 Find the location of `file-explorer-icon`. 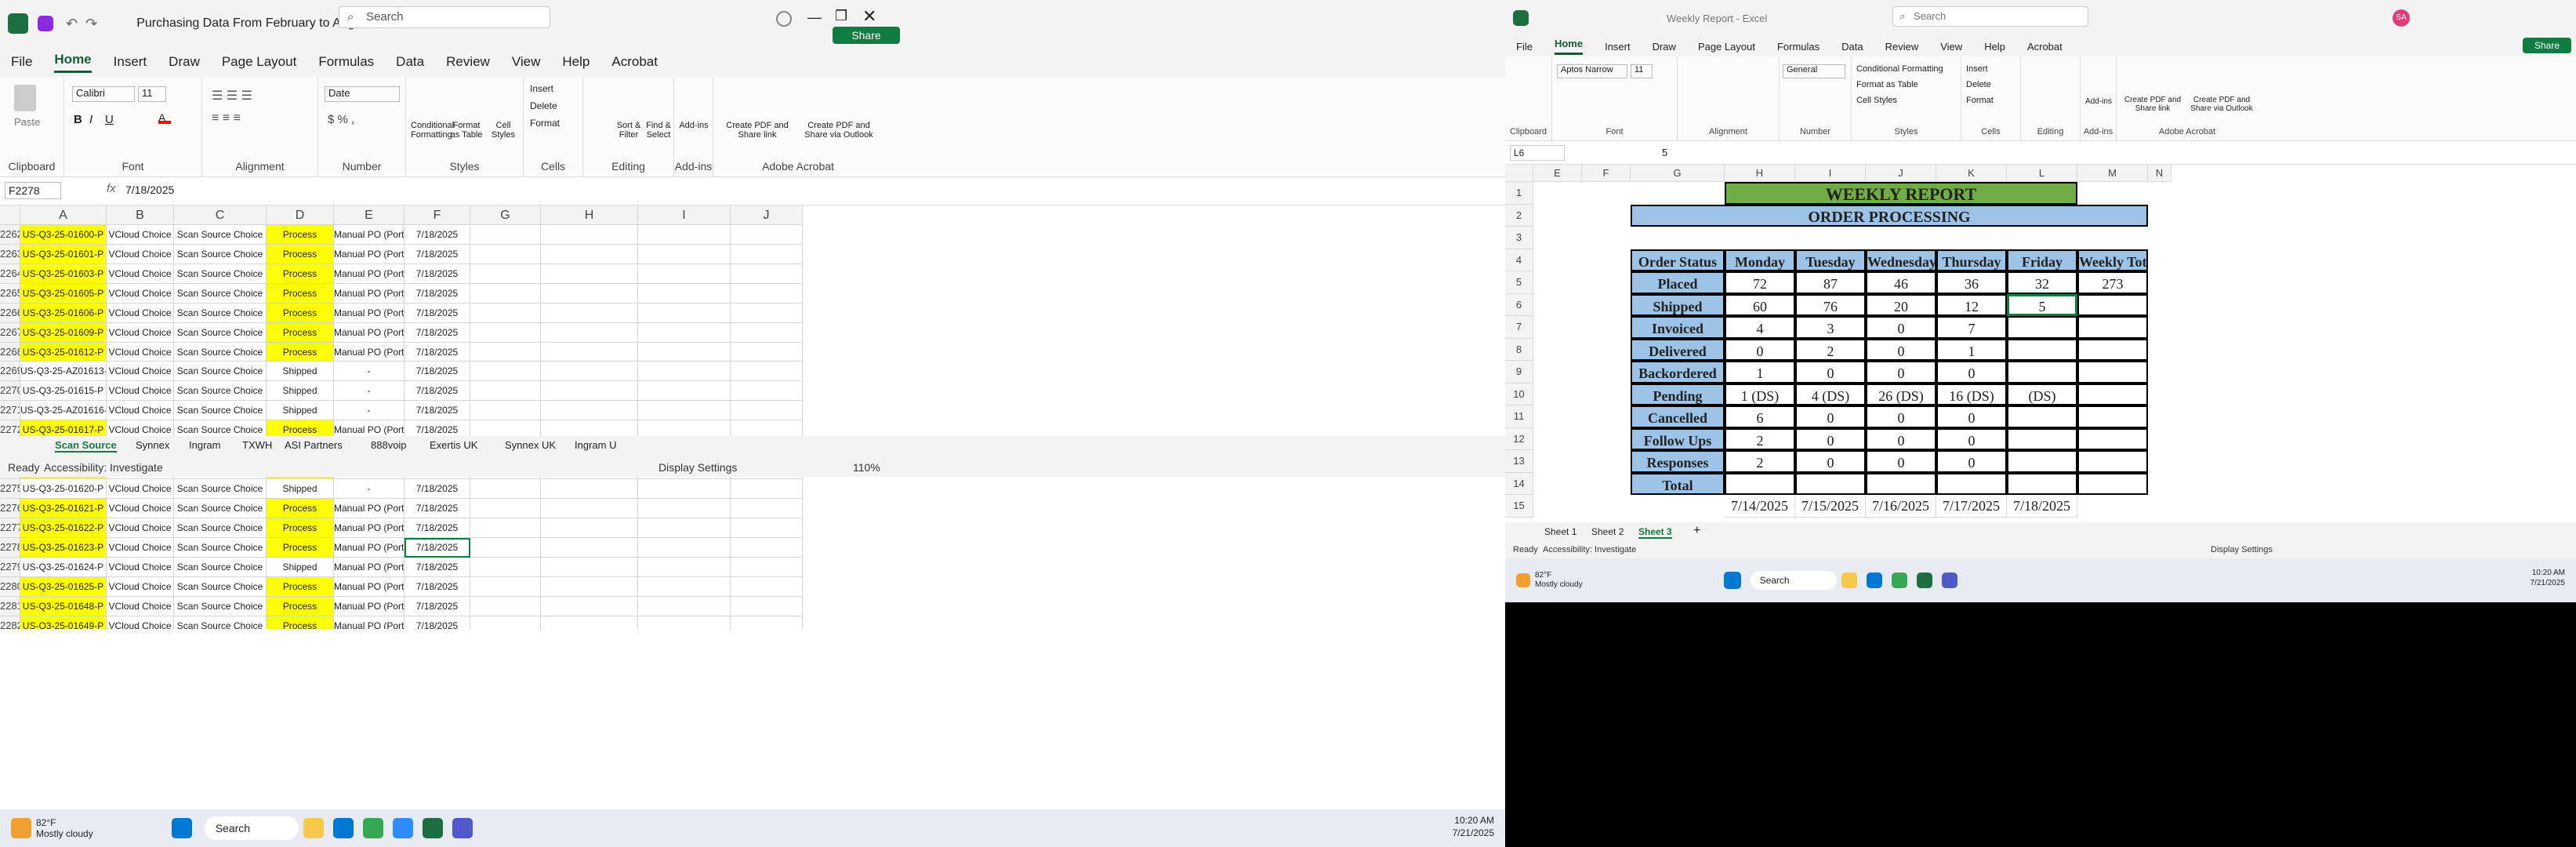

file-explorer-icon is located at coordinates (1849, 580).